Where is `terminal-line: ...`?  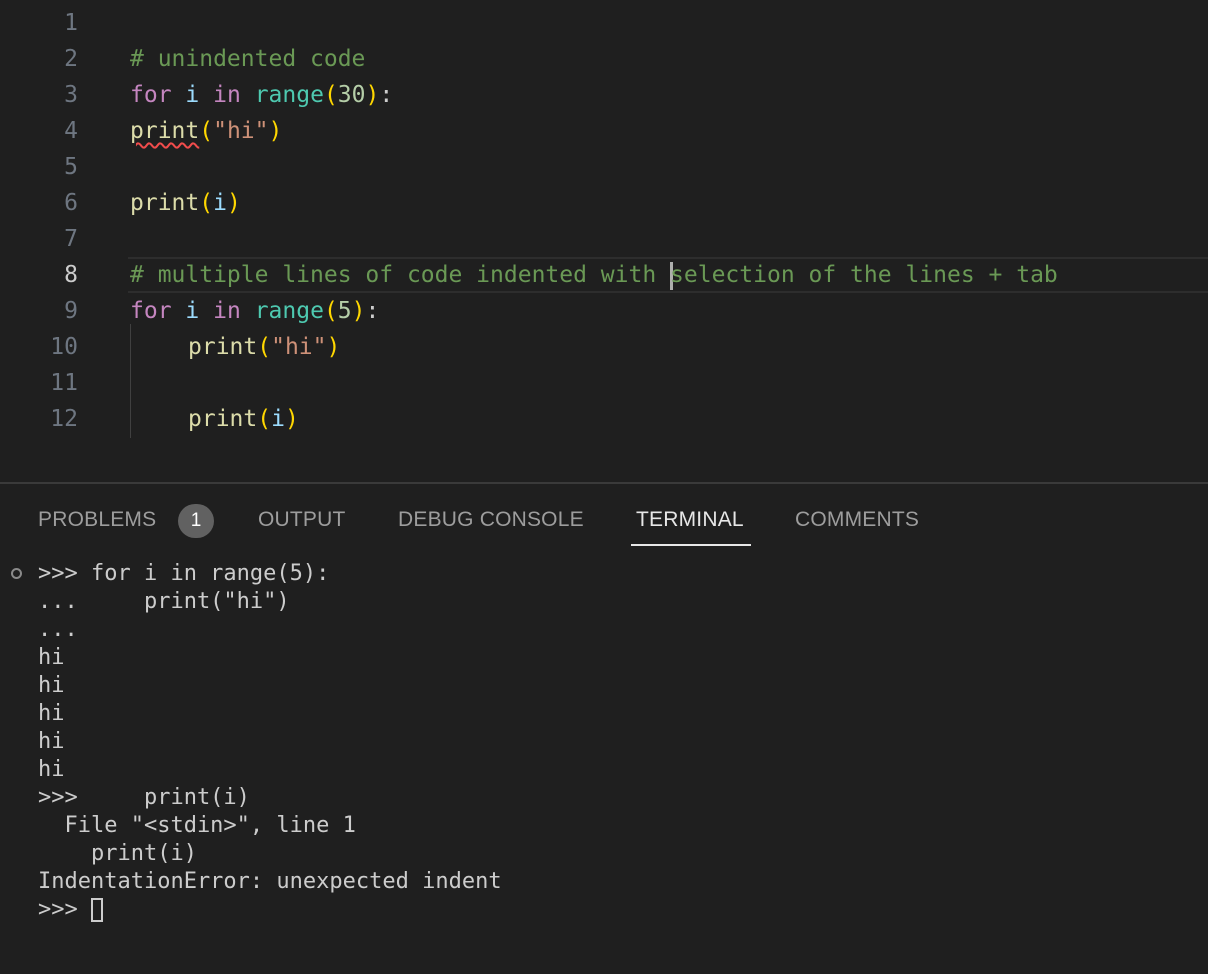 terminal-line: ... is located at coordinates (58, 629).